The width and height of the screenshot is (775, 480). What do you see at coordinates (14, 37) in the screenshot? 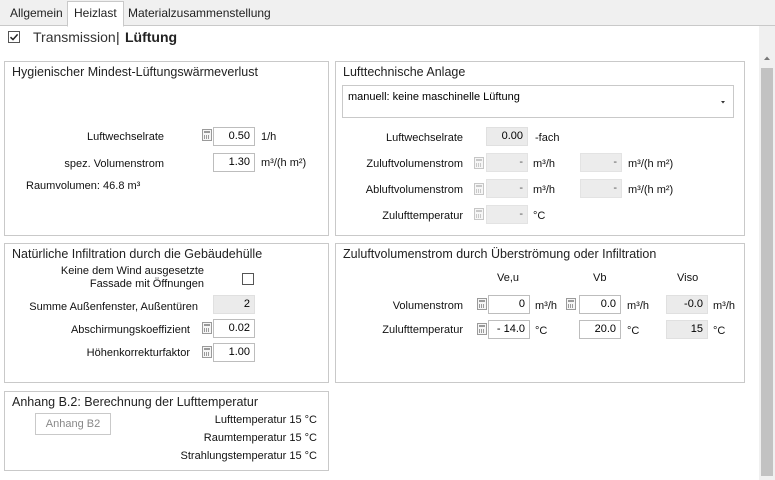
I see `checkmark-icon` at bounding box center [14, 37].